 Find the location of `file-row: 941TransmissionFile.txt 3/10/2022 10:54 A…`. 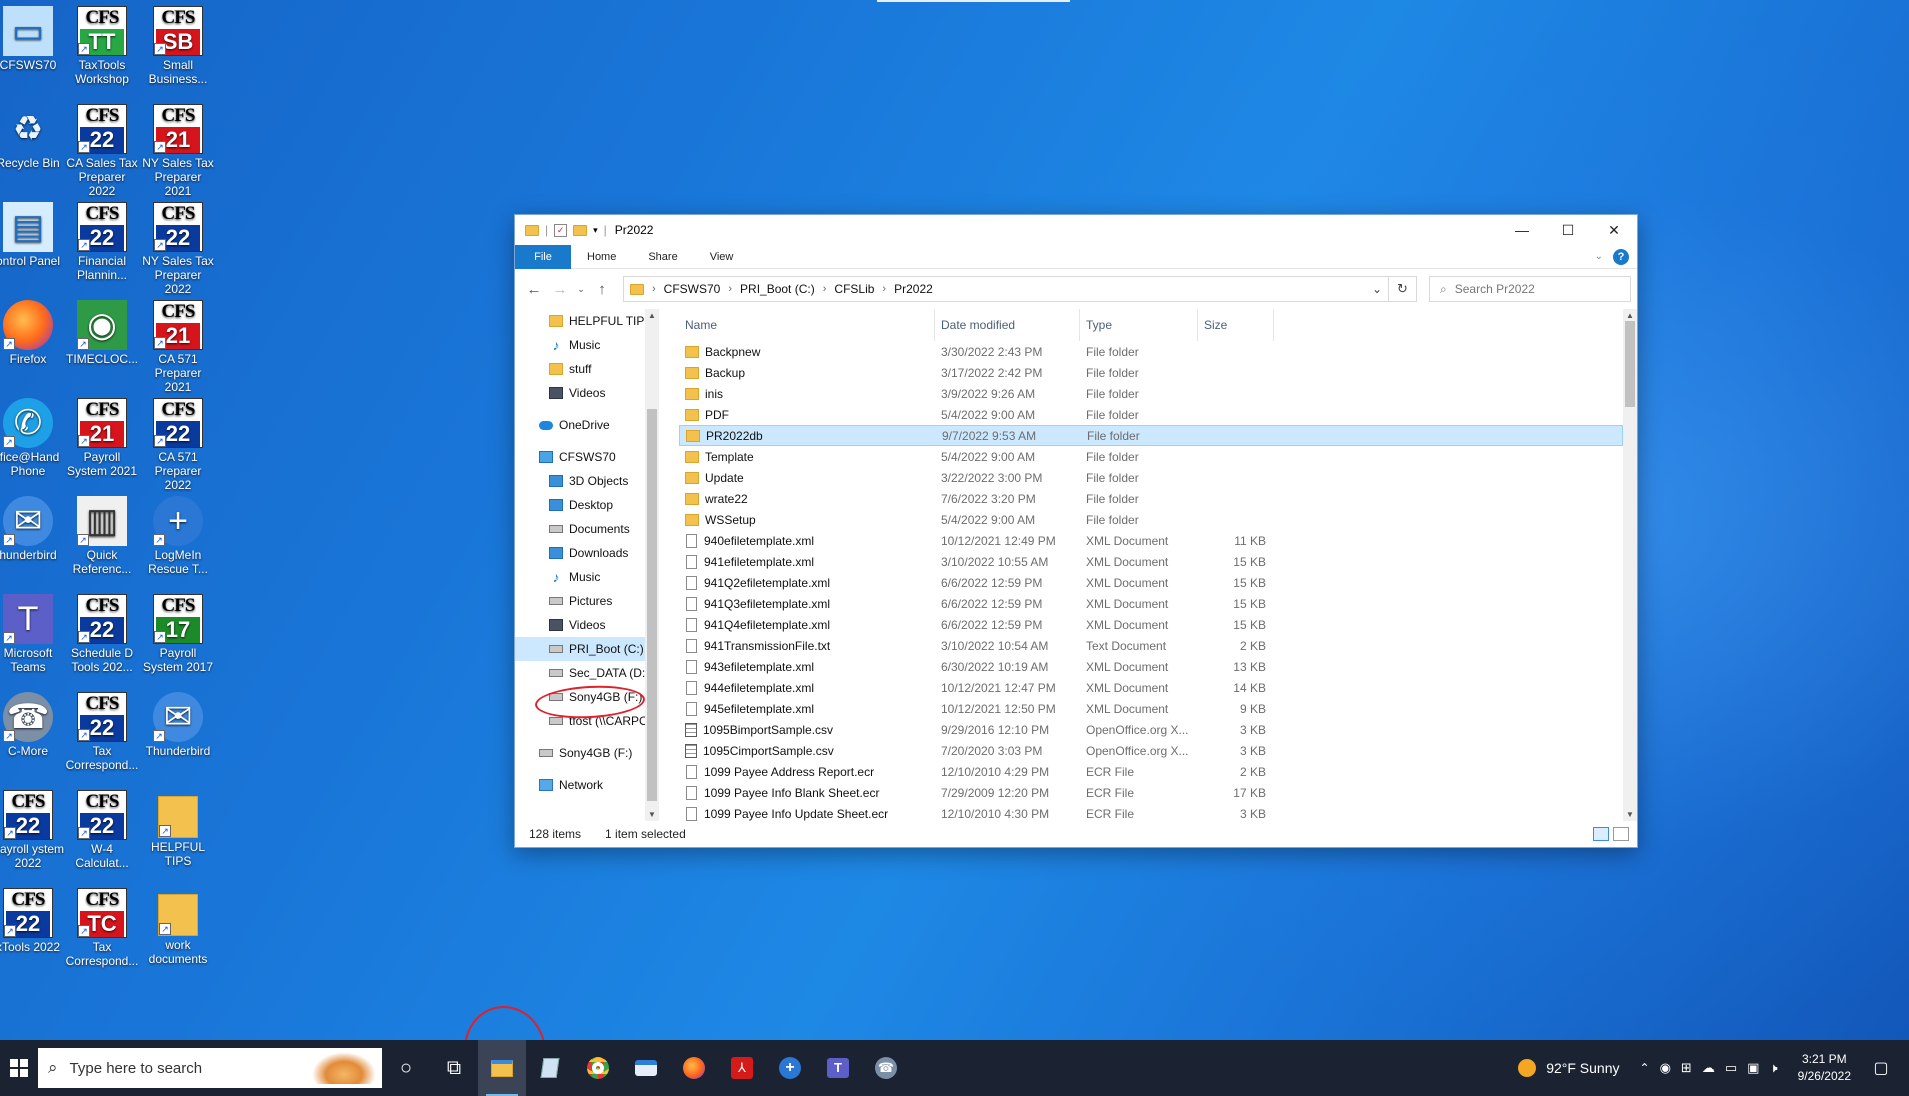

file-row: 941TransmissionFile.txt 3/10/2022 10:54 A… is located at coordinates (1151, 645).